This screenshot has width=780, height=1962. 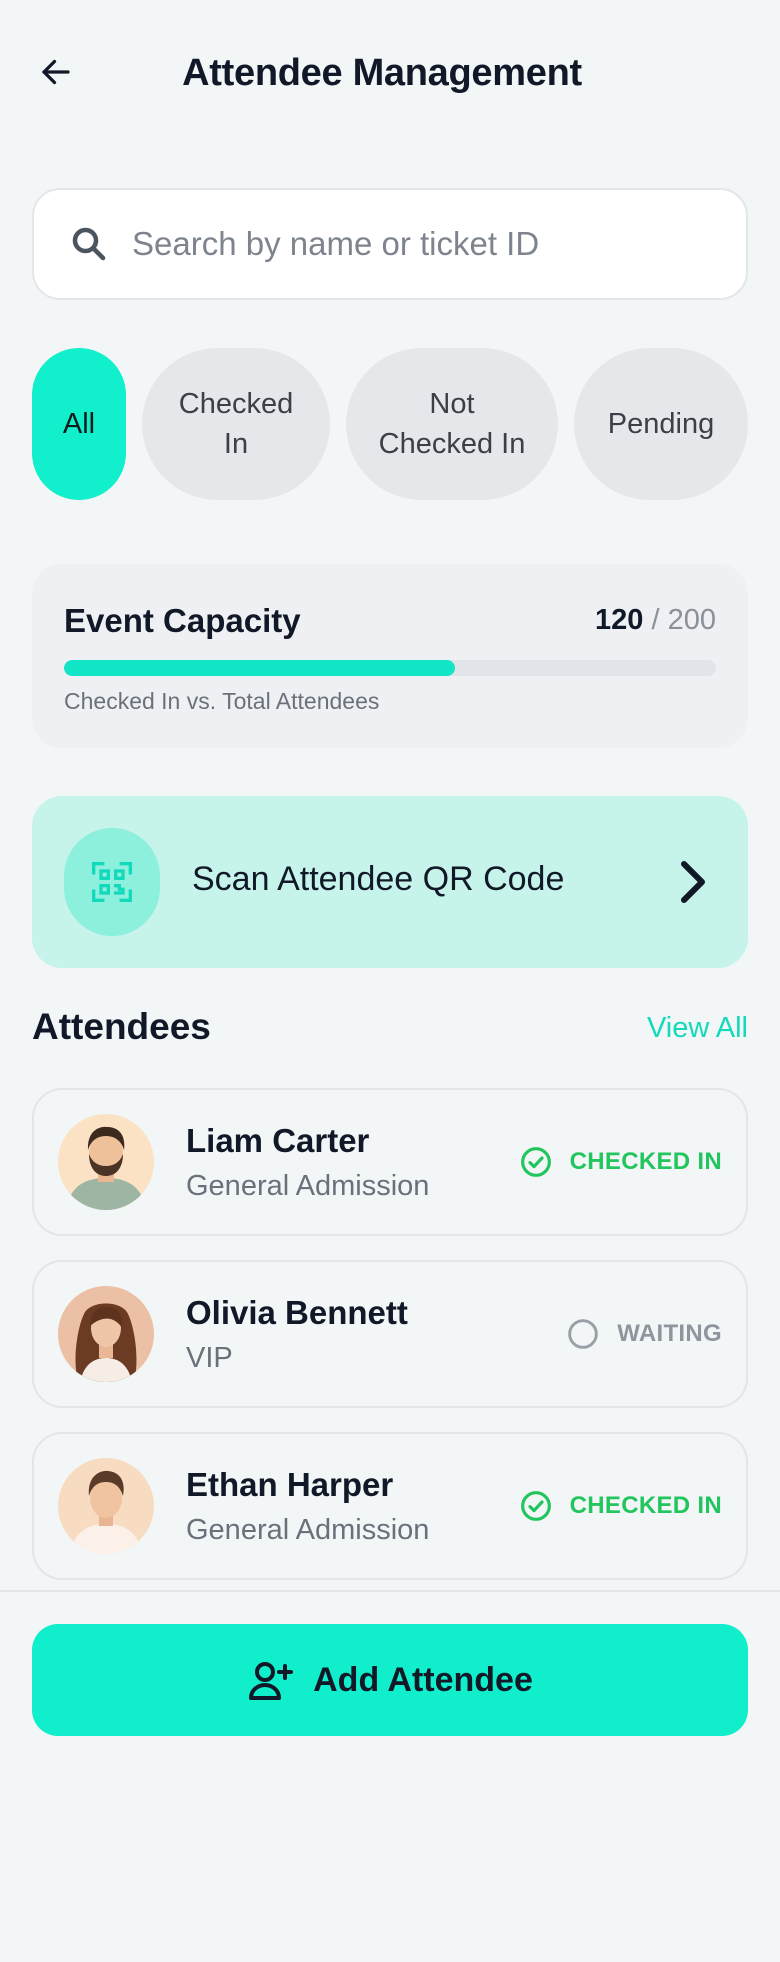 What do you see at coordinates (619, 620) in the screenshot?
I see `checked-in-count: 120` at bounding box center [619, 620].